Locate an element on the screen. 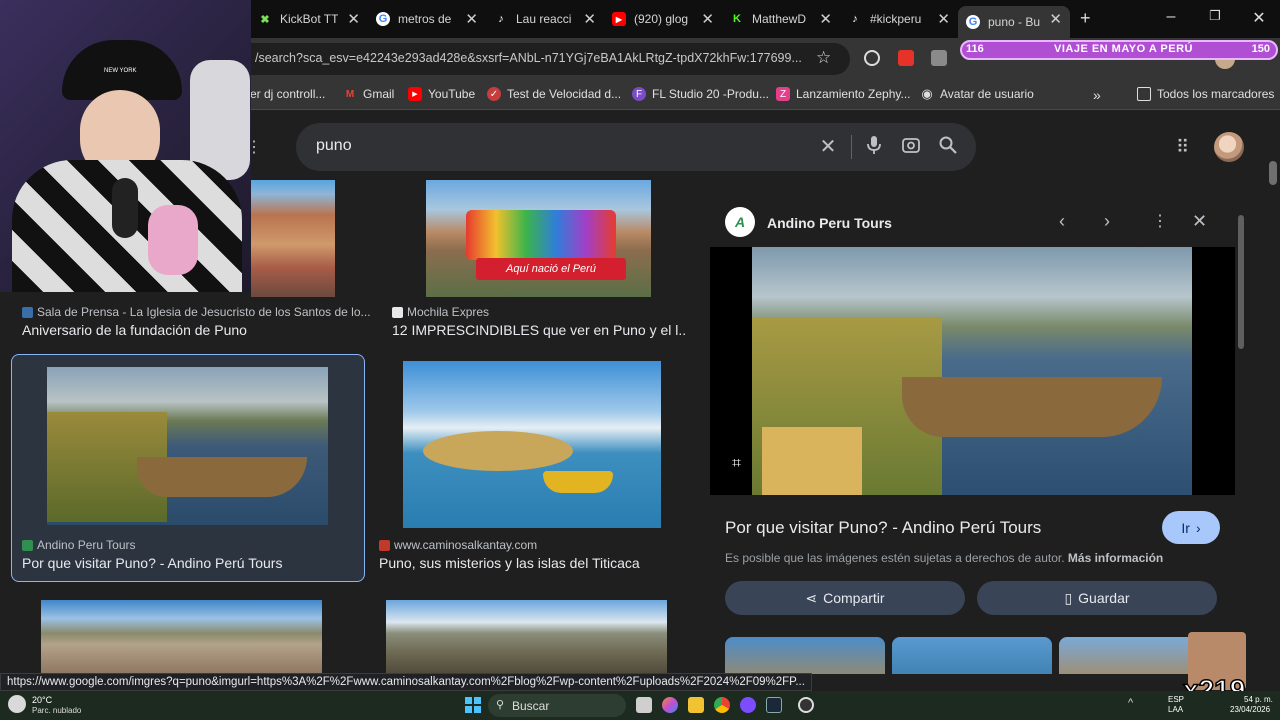  discord-icon is located at coordinates (748, 705).